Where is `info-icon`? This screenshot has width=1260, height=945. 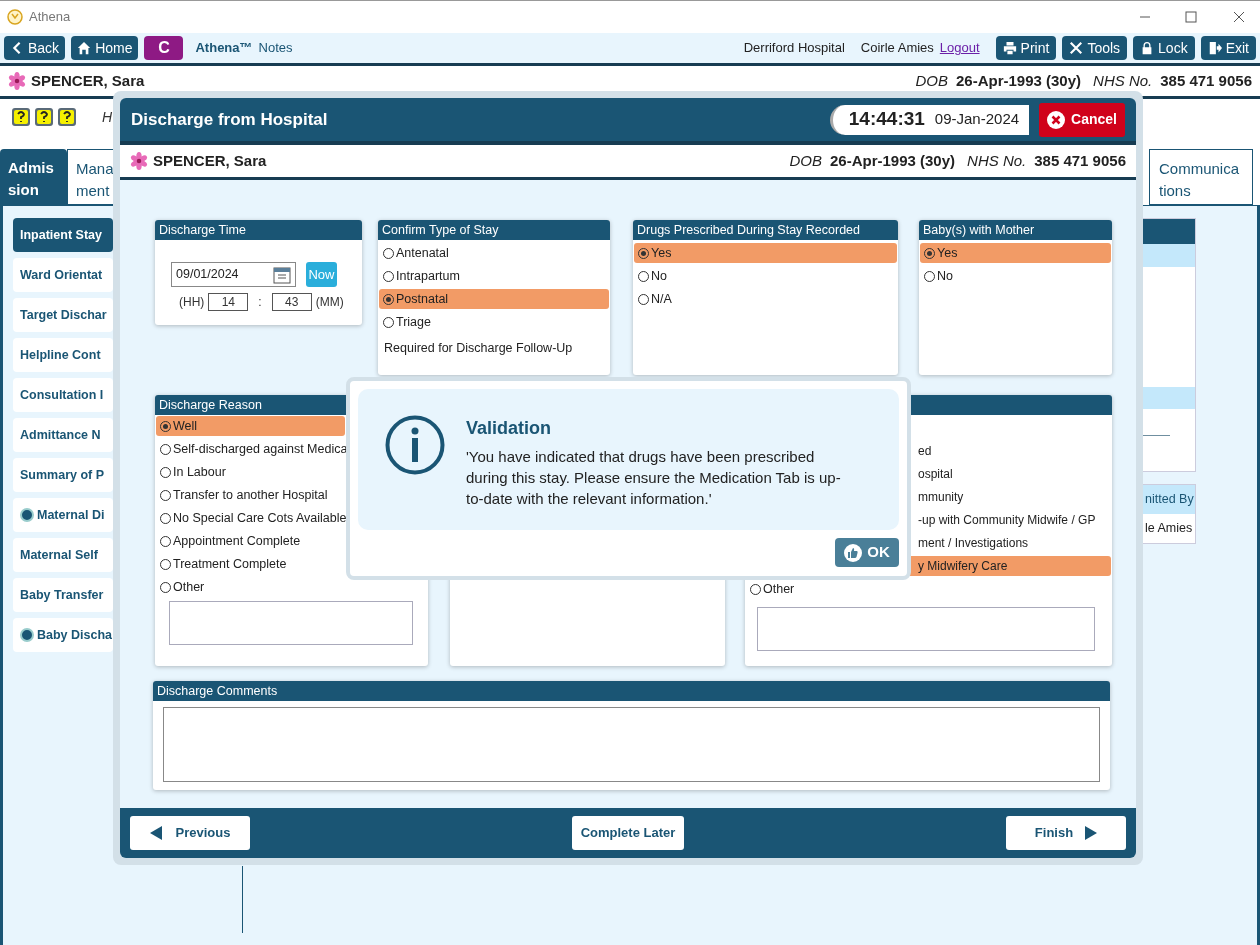
info-icon is located at coordinates (415, 445).